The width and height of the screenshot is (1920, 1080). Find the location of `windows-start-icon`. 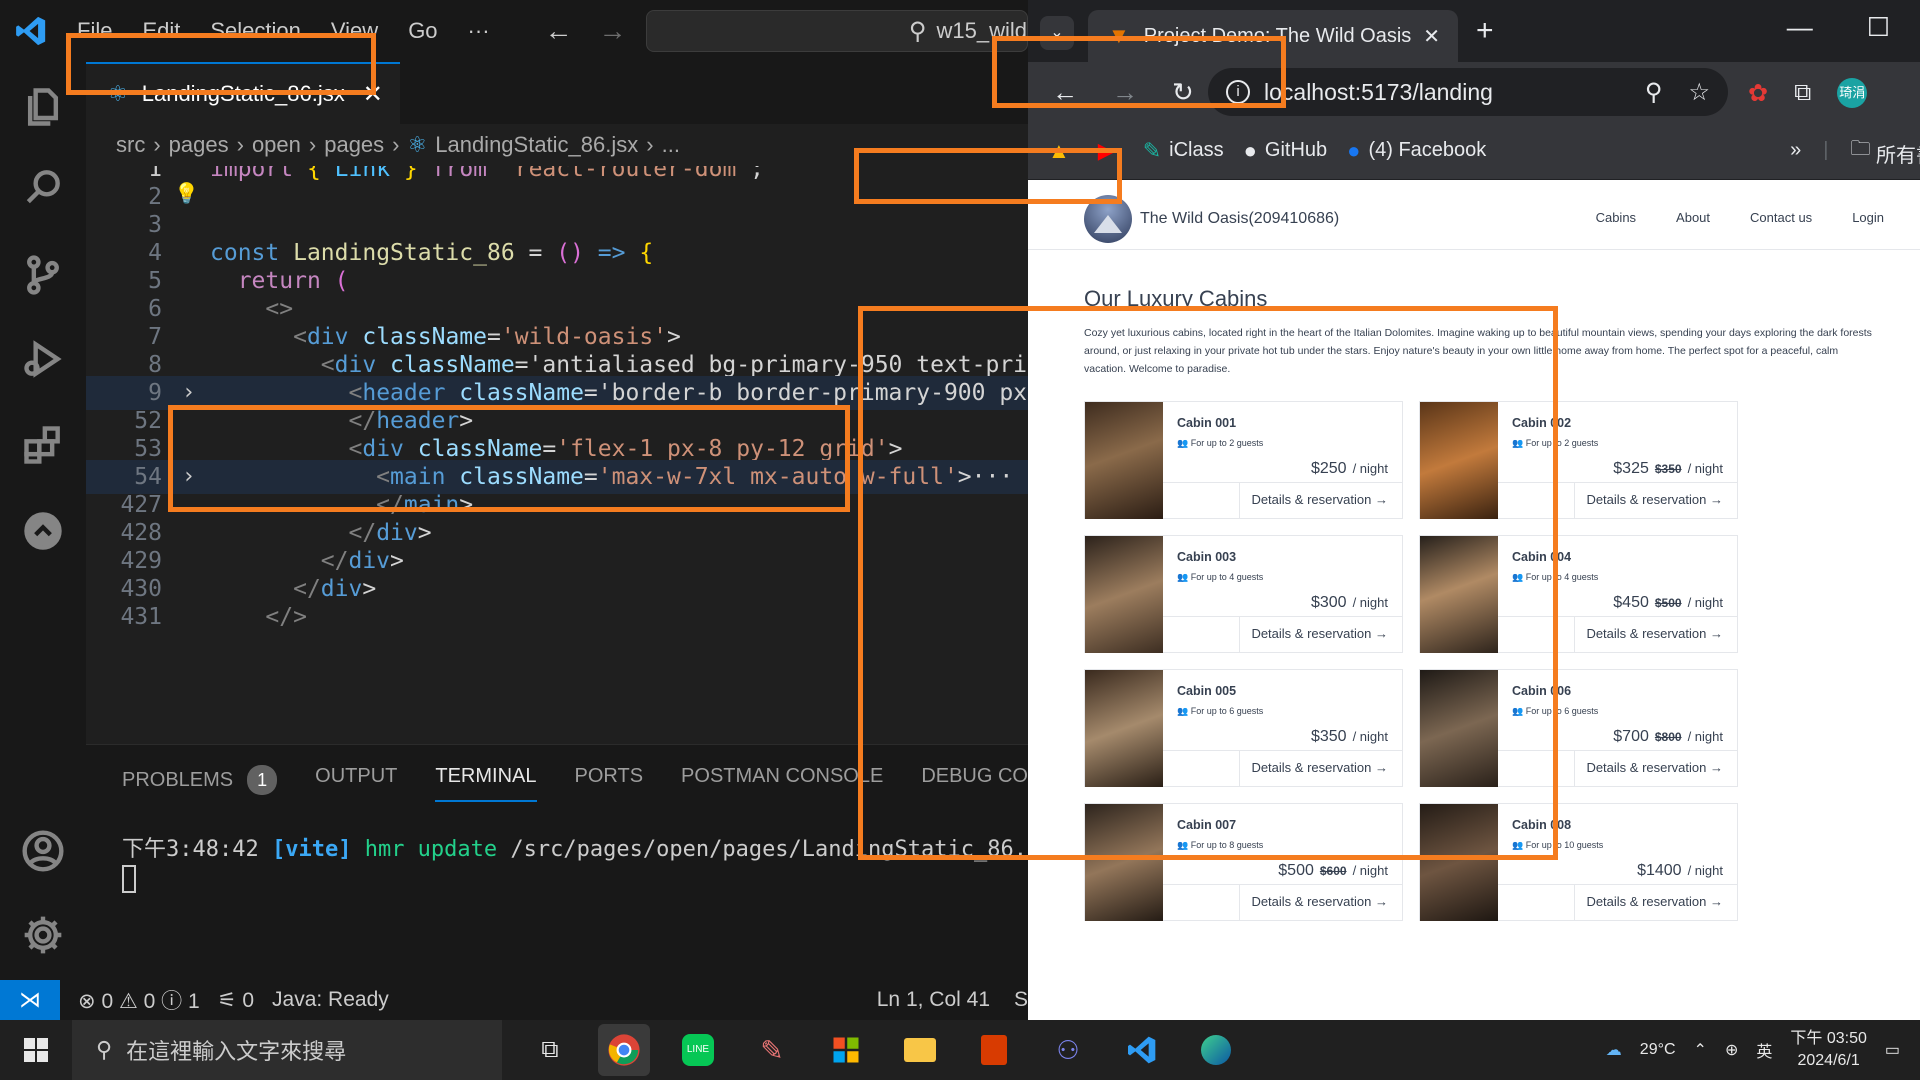

windows-start-icon is located at coordinates (36, 1050).